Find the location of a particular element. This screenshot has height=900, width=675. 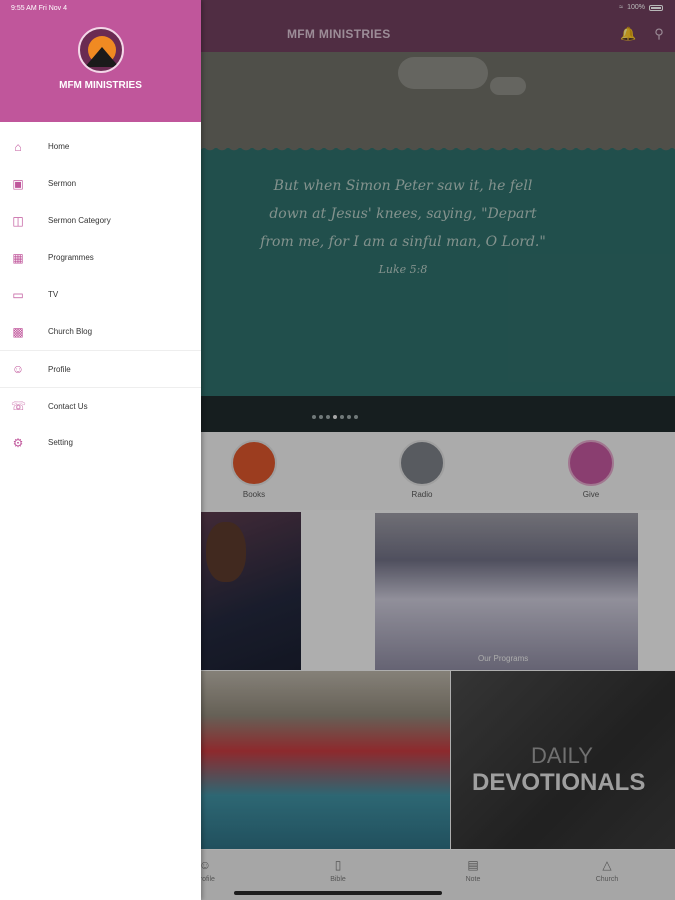

drawer-item-sermon: ▣ Sermon is located at coordinates (100, 183).